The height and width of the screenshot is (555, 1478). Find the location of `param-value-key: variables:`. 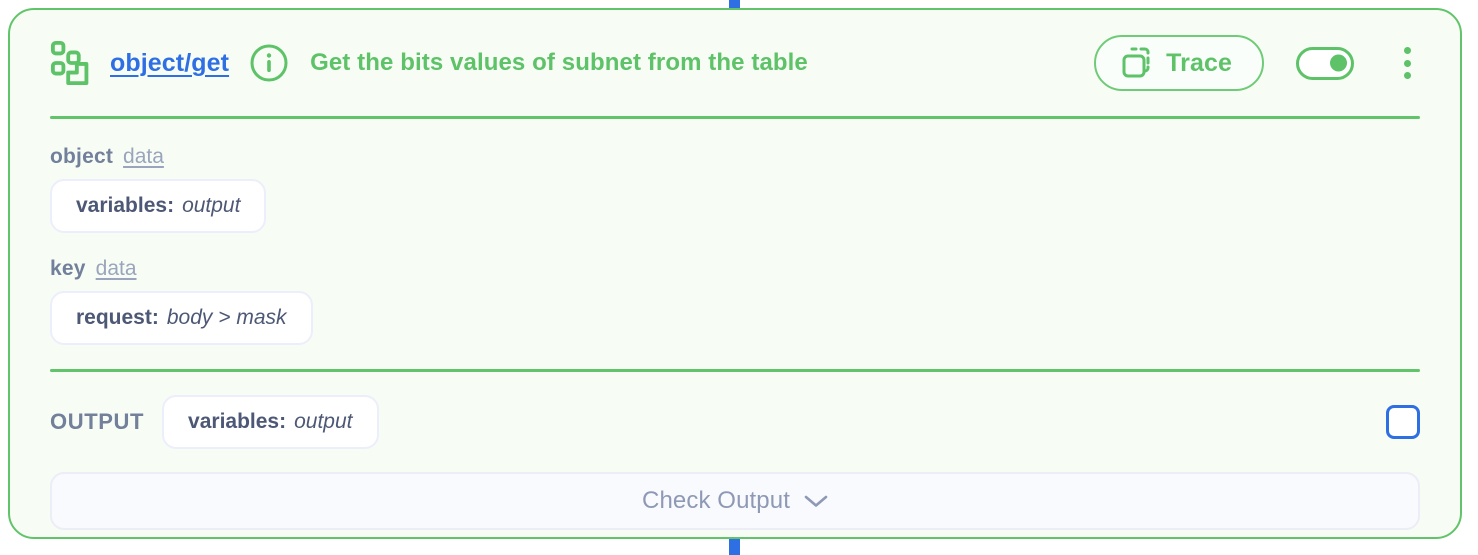

param-value-key: variables: is located at coordinates (125, 205).